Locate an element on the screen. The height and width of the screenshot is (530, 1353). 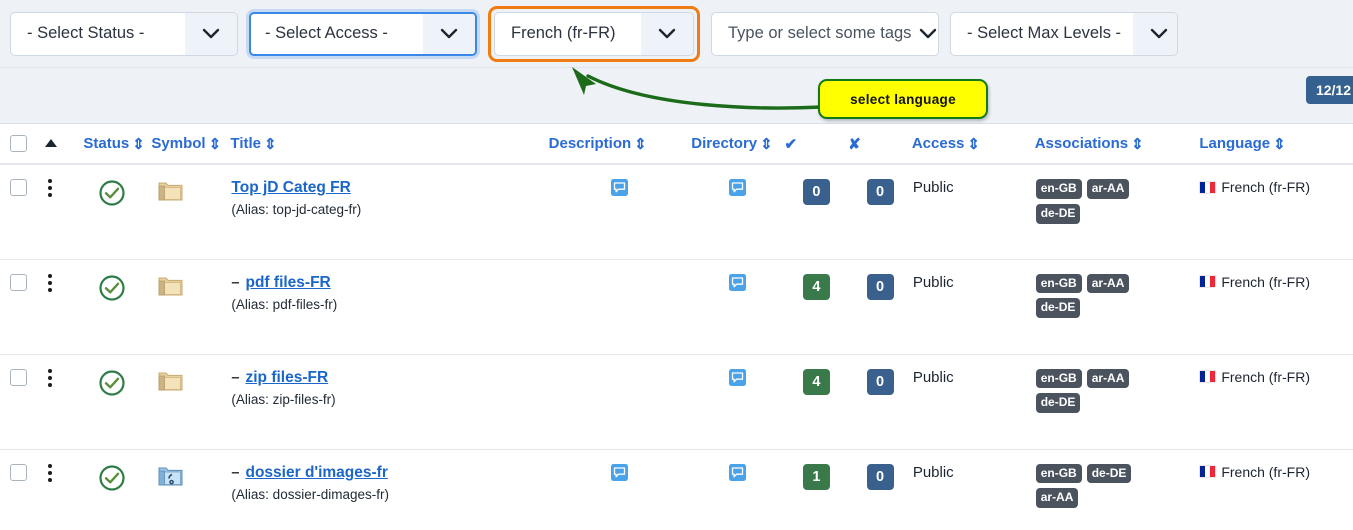
select-all-checkbox is located at coordinates (18, 143).